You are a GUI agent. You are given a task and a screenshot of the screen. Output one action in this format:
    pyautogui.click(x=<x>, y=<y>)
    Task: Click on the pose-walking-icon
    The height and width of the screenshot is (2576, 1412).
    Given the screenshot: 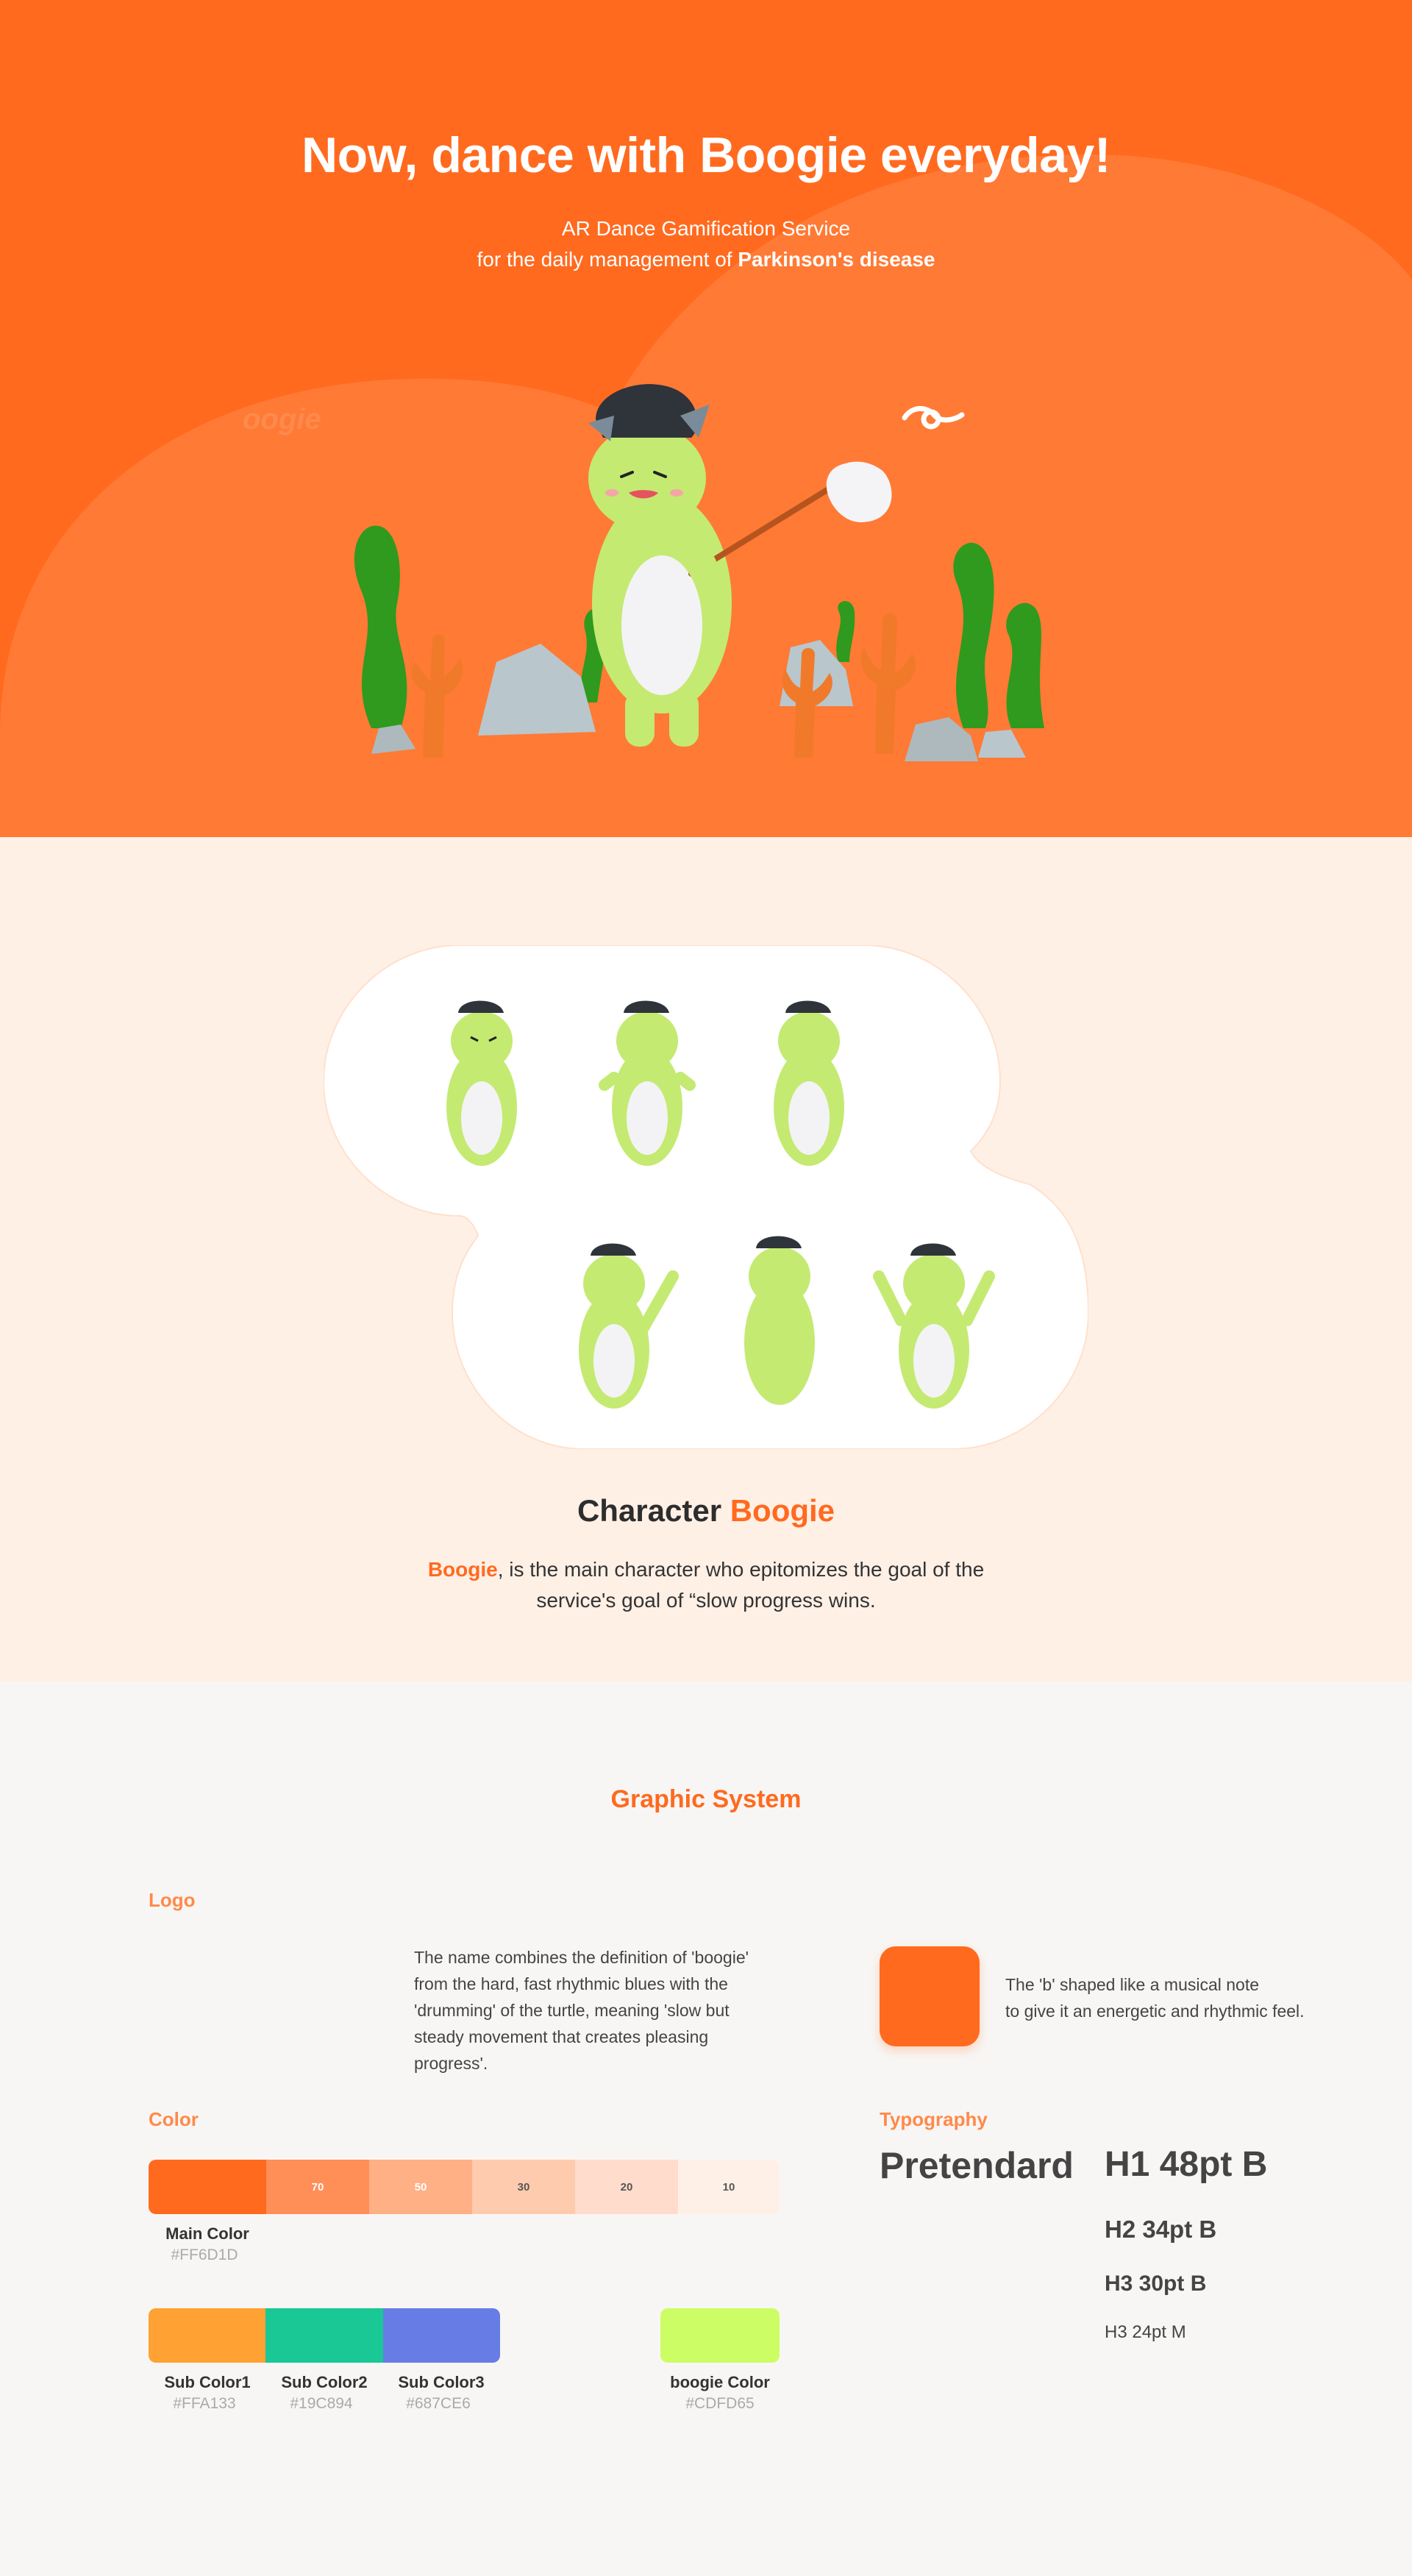 What is the action you would take?
    pyautogui.click(x=779, y=1320)
    